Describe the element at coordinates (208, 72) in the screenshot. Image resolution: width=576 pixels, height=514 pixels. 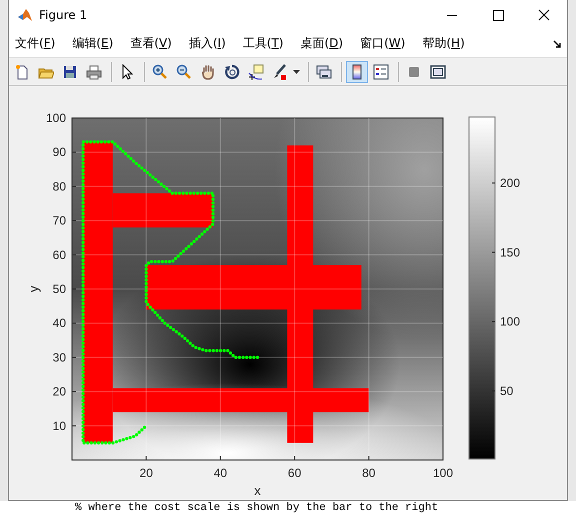
I see `hand-icon` at that location.